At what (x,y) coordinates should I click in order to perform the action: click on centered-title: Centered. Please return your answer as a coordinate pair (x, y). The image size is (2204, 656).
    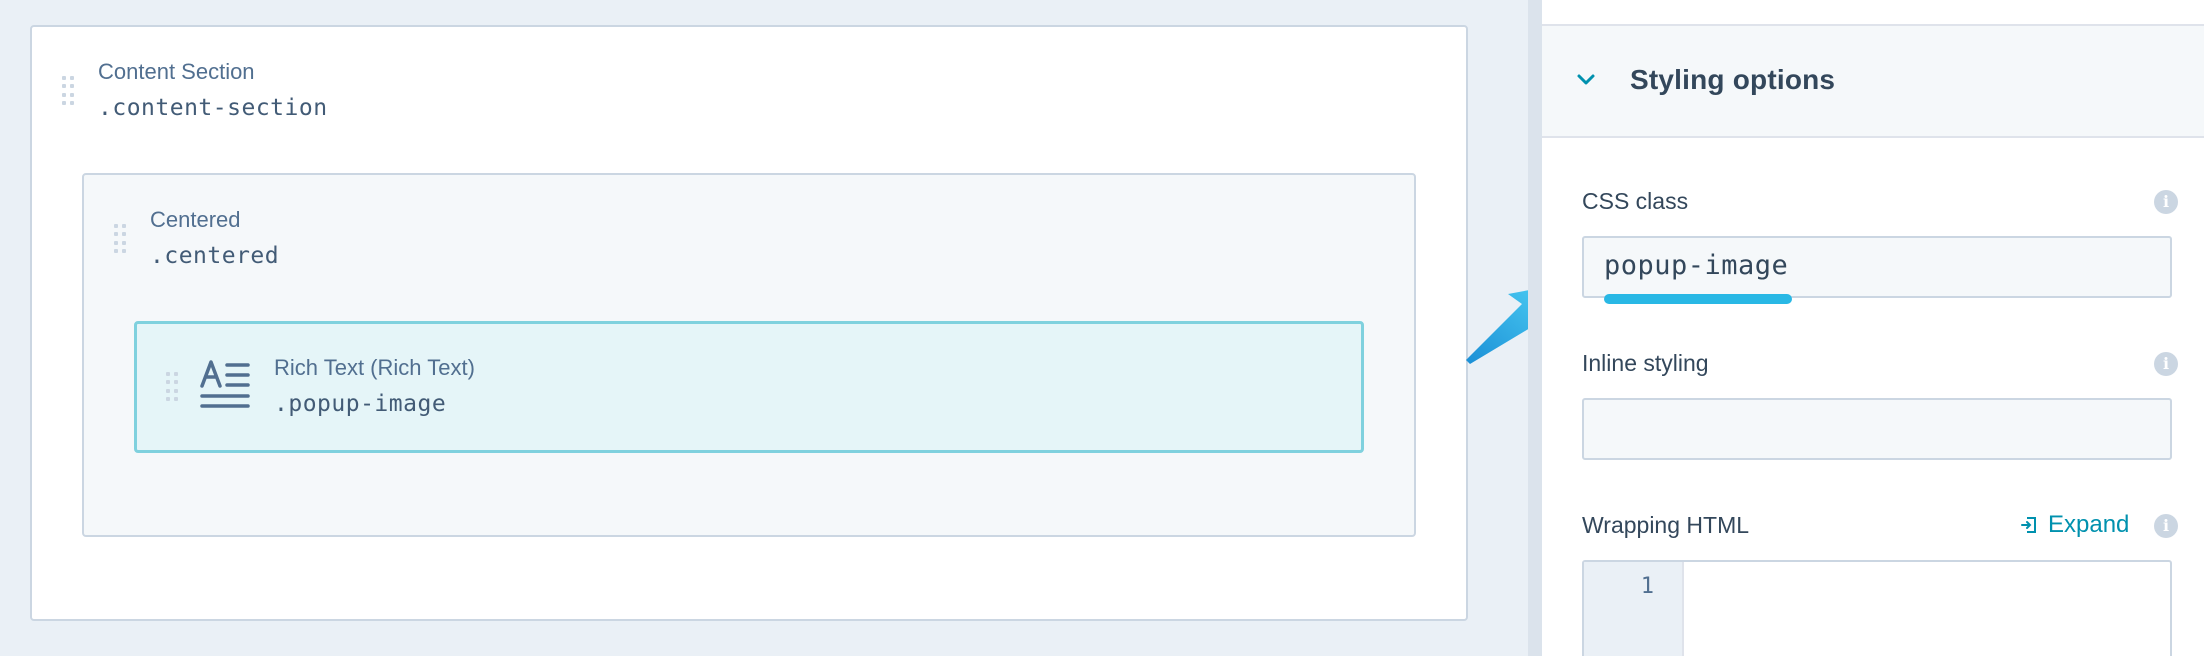
    Looking at the image, I should click on (195, 219).